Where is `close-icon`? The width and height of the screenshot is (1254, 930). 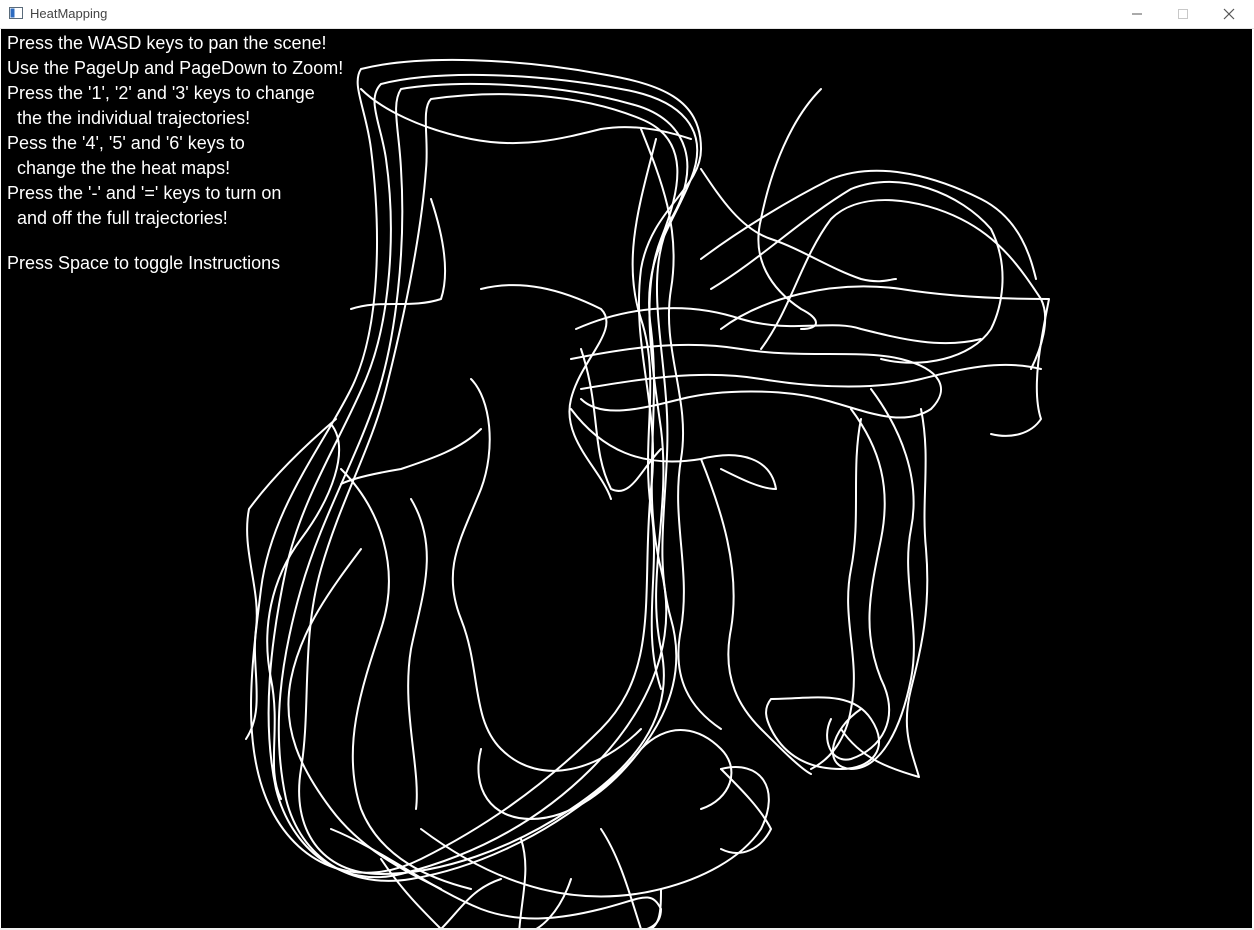 close-icon is located at coordinates (1229, 14).